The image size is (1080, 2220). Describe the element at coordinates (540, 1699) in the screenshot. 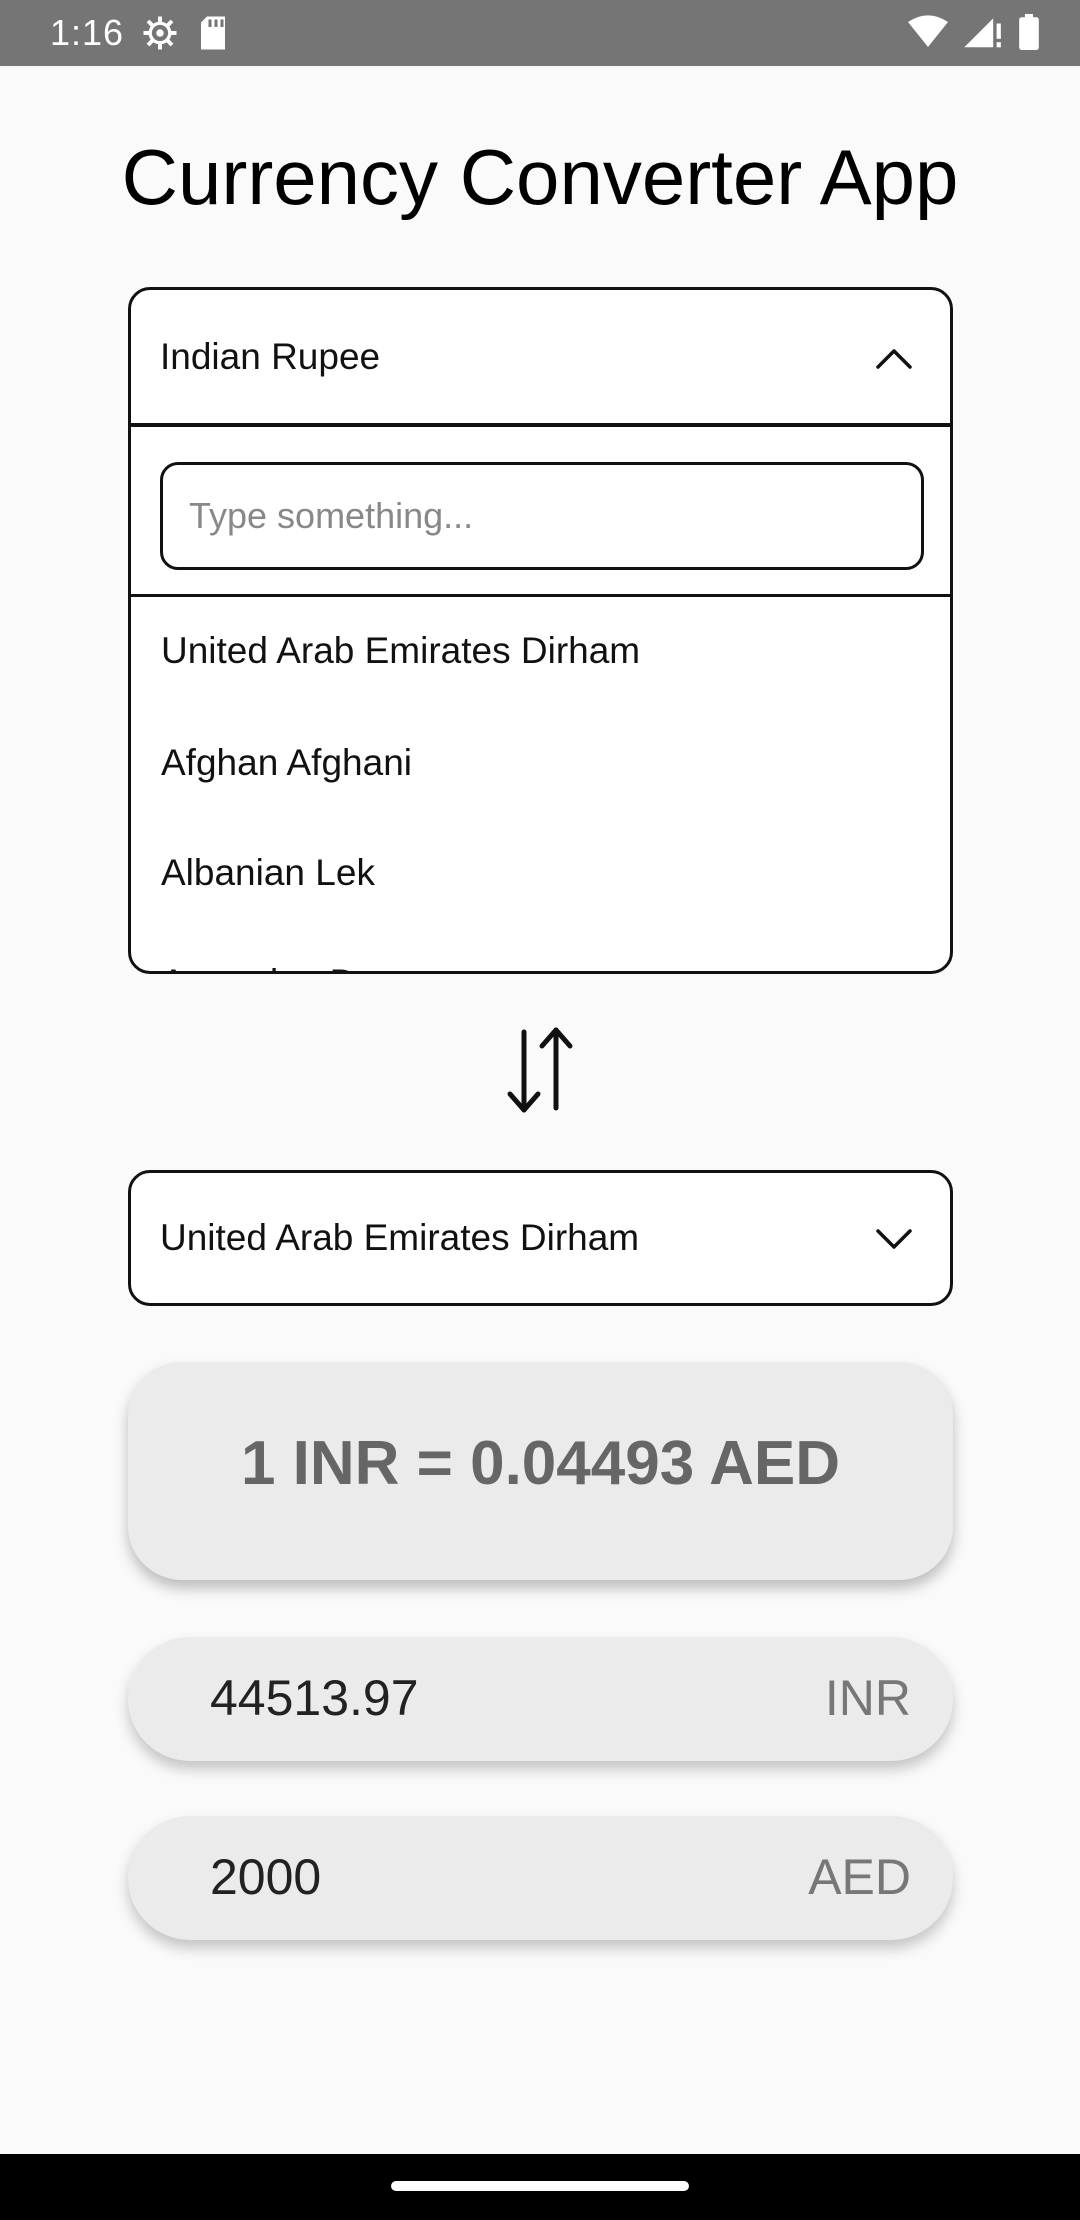

I see `from-amount-field: 44513.97 INR` at that location.